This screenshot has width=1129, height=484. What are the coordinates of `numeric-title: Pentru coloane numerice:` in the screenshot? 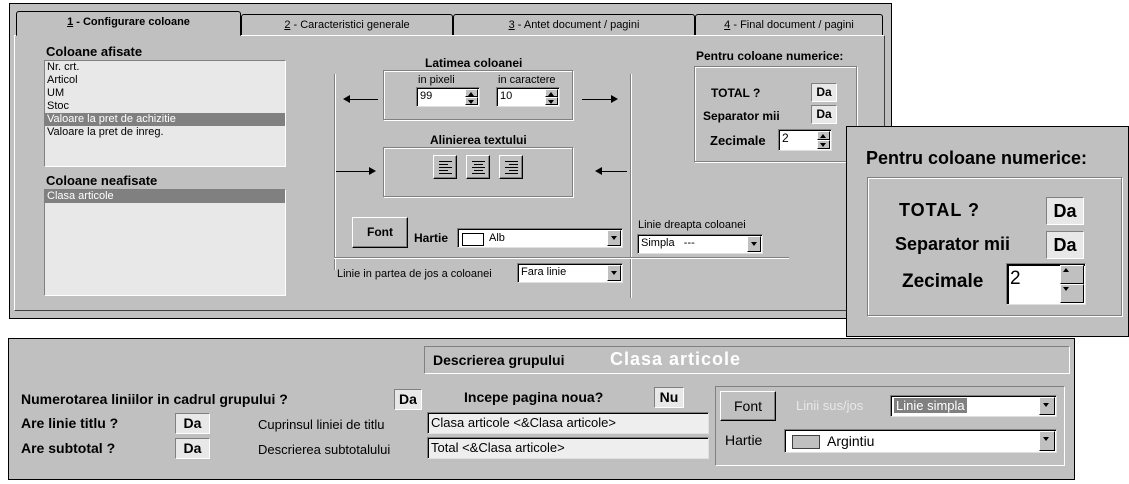 It's located at (770, 56).